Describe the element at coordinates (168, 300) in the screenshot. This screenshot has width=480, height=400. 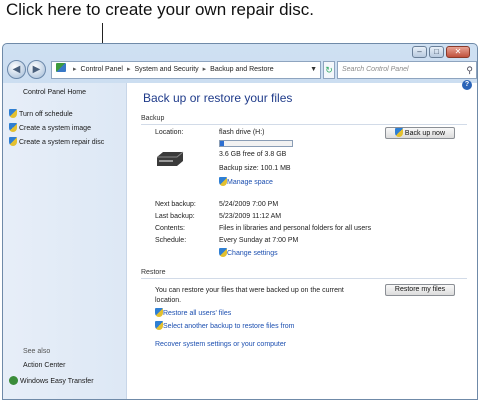
I see `restore-description-line2: location.` at that location.